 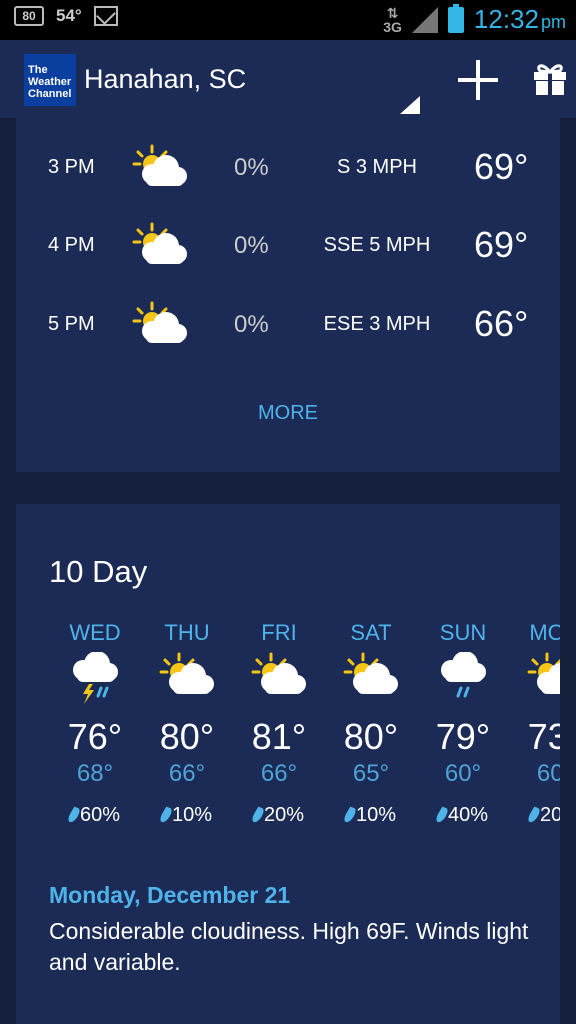 What do you see at coordinates (50, 94) in the screenshot?
I see `logo-line-3: Channel` at bounding box center [50, 94].